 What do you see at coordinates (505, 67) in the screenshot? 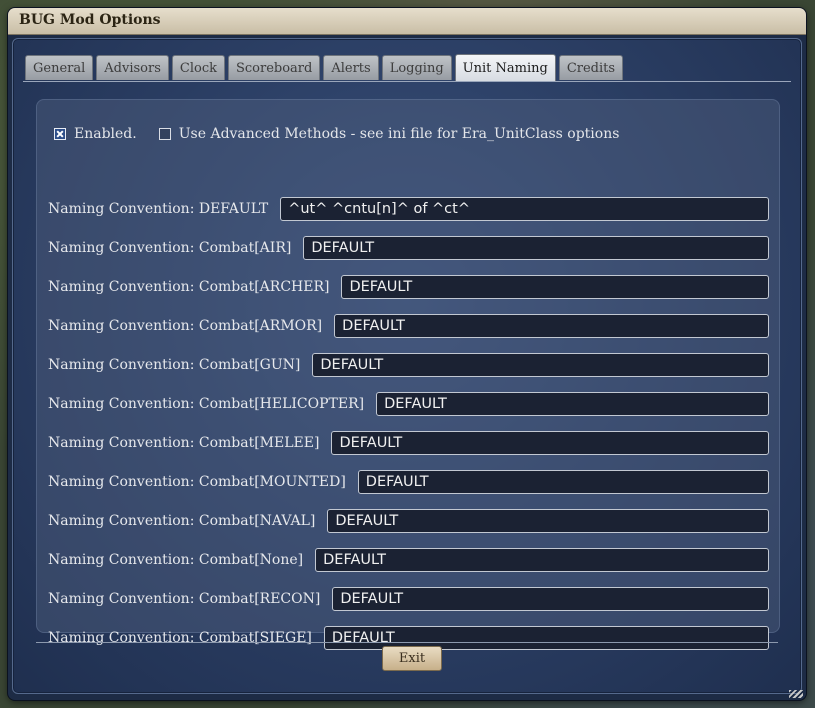
I see `tab-unit-naming: Unit Naming` at bounding box center [505, 67].